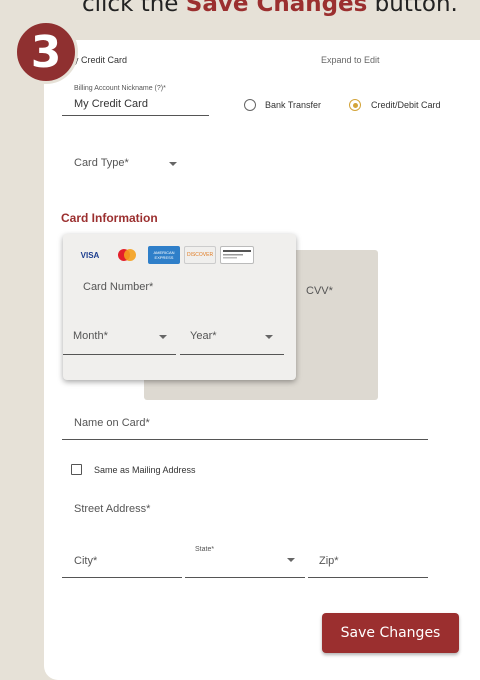 This screenshot has width=480, height=680. I want to click on city-underline, so click(122, 577).